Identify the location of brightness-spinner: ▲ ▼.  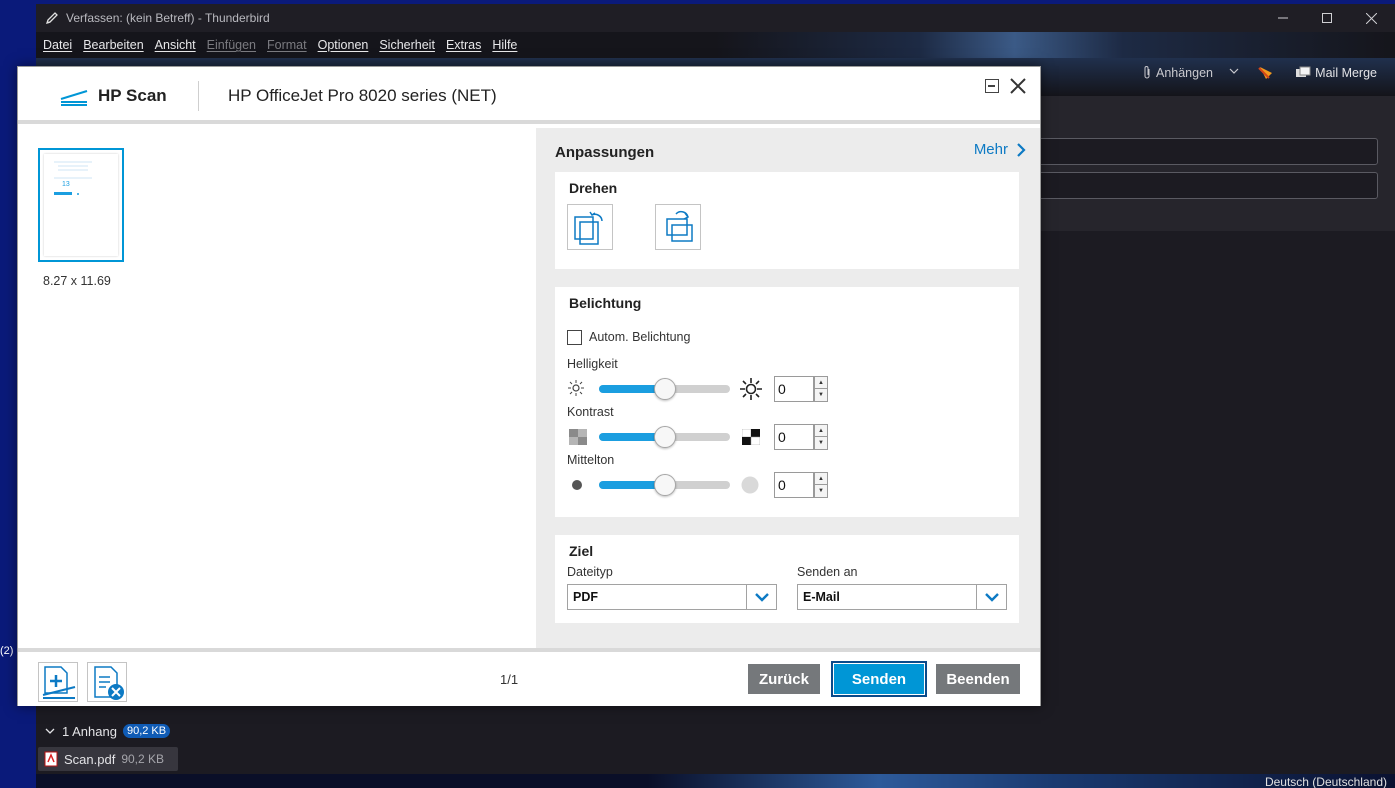
(821, 389).